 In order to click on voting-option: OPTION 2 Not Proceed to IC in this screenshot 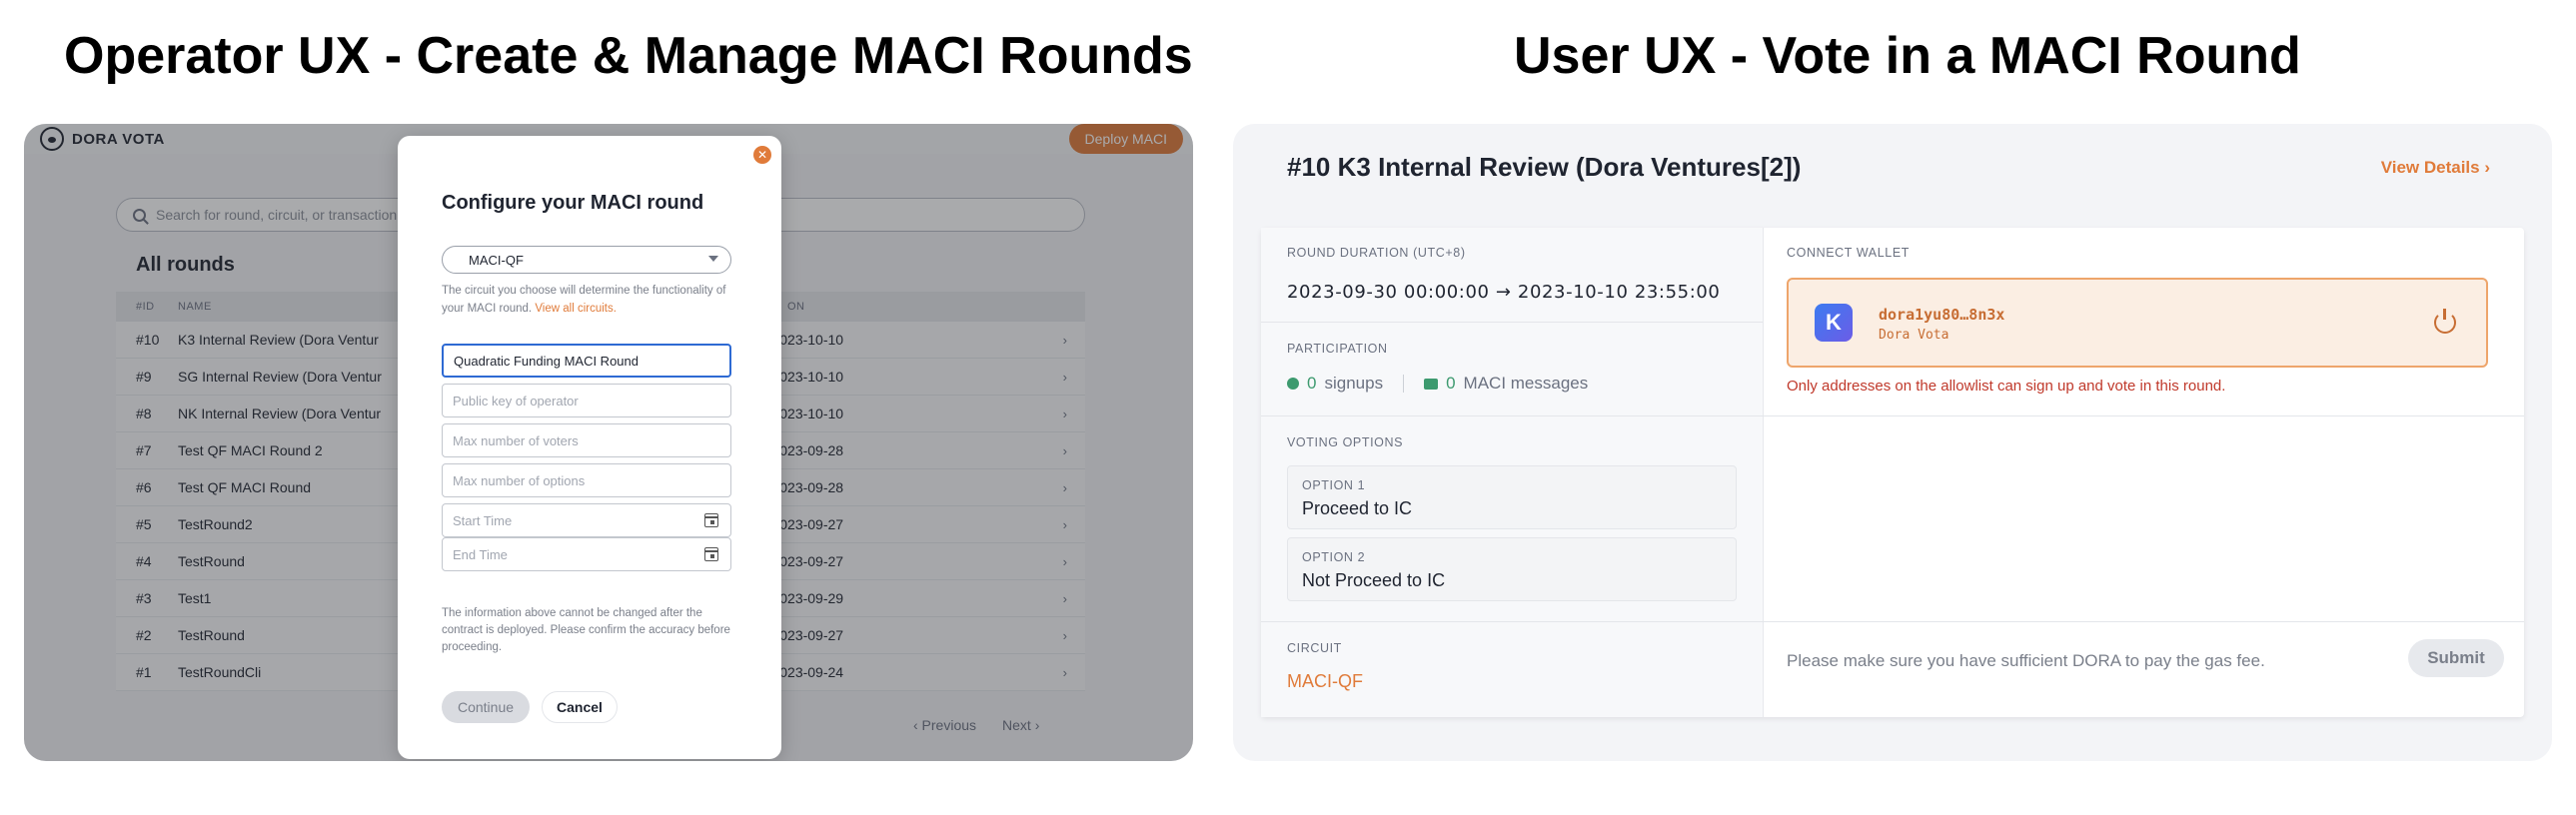, I will do `click(1512, 569)`.